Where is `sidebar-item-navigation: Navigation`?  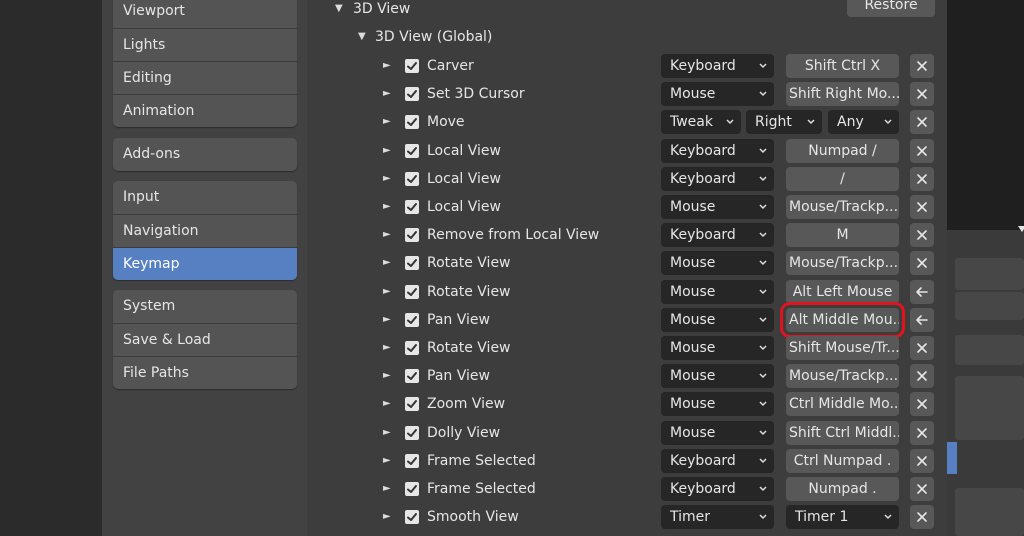
sidebar-item-navigation: Navigation is located at coordinates (205, 230).